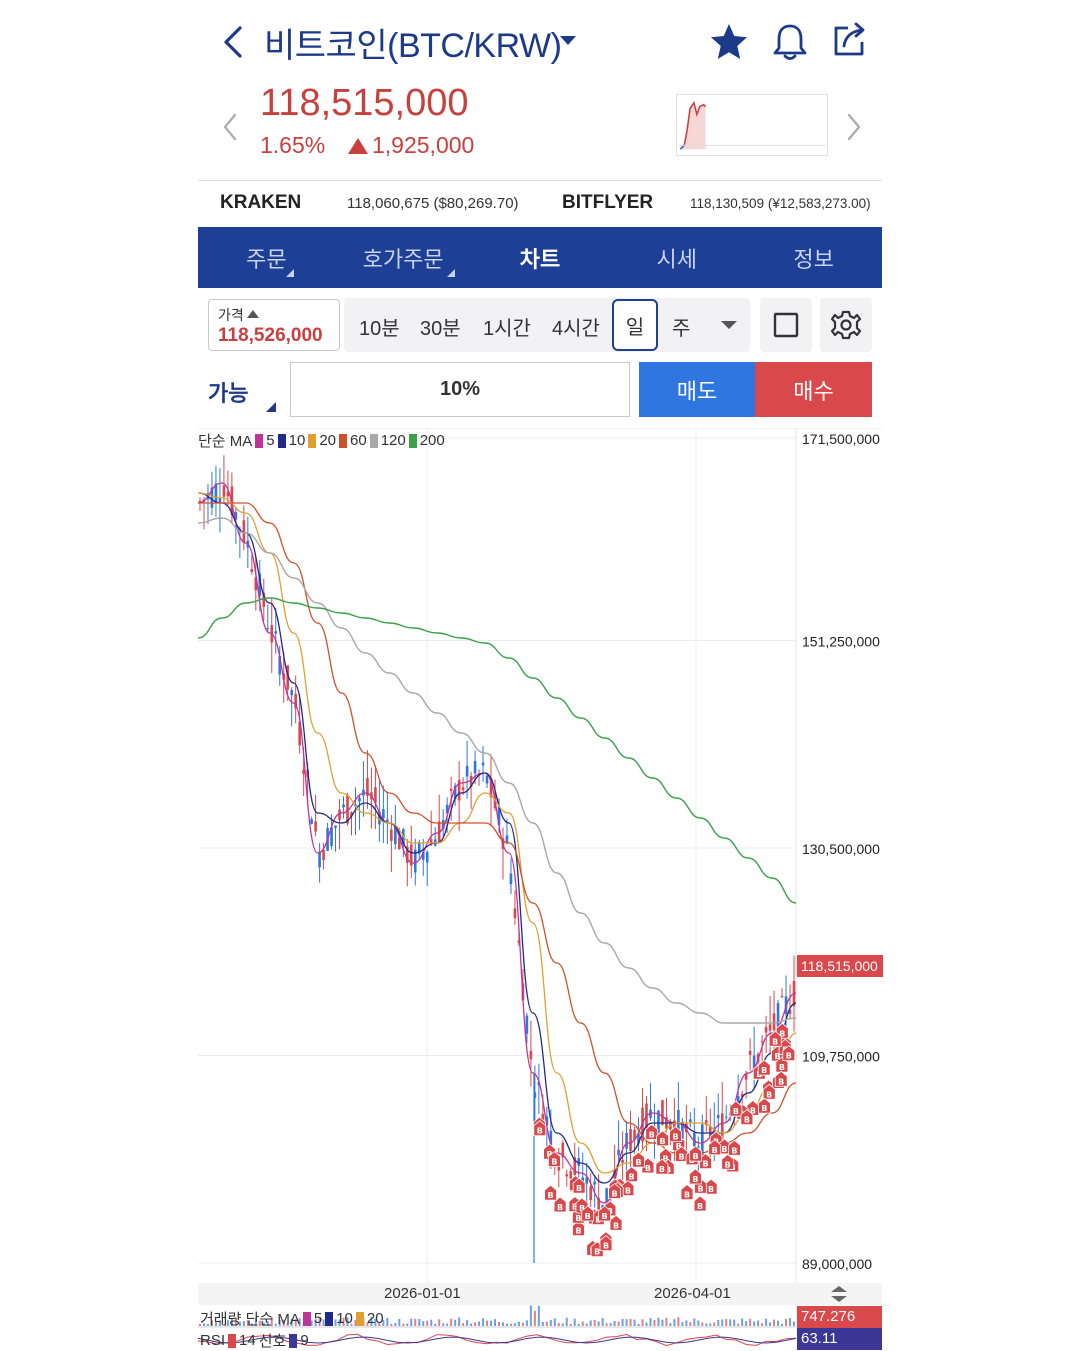 The image size is (1080, 1351). I want to click on bell-icon, so click(790, 42).